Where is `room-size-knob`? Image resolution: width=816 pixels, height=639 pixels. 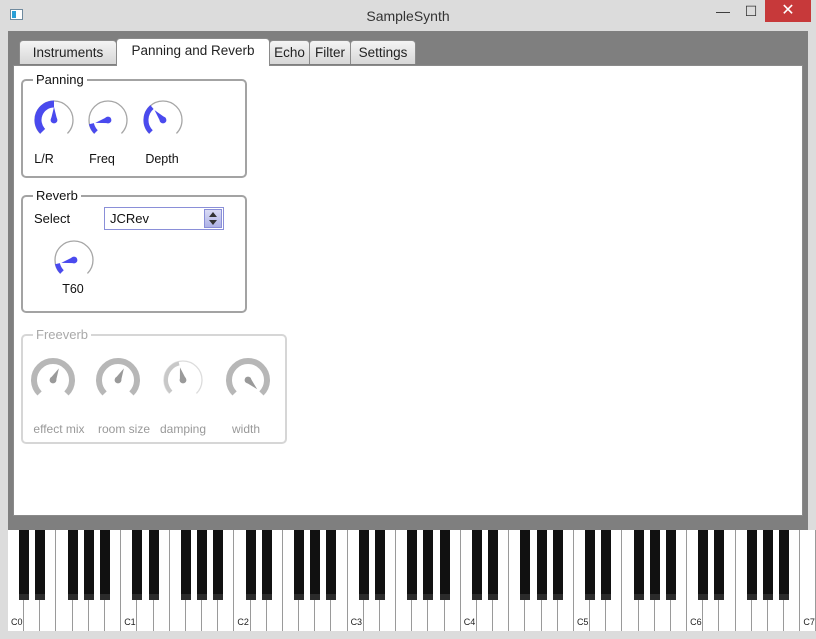 room-size-knob is located at coordinates (118, 380).